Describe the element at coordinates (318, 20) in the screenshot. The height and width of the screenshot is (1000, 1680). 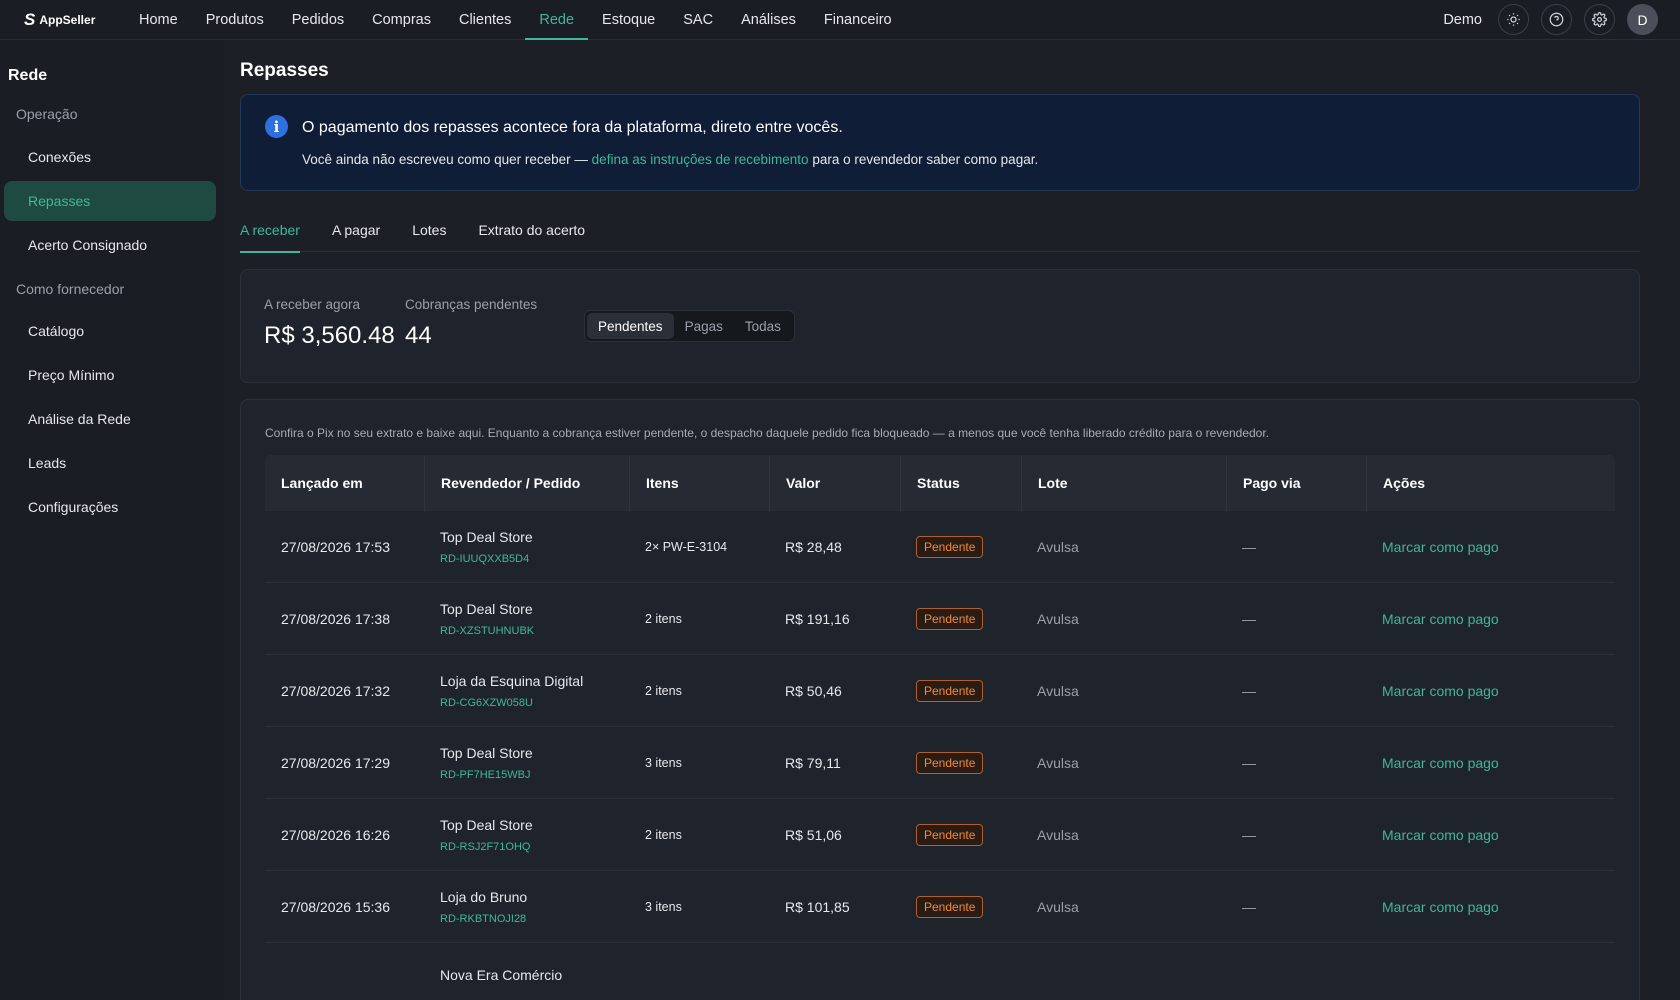
I see `nav-pedidos: Pedidos` at that location.